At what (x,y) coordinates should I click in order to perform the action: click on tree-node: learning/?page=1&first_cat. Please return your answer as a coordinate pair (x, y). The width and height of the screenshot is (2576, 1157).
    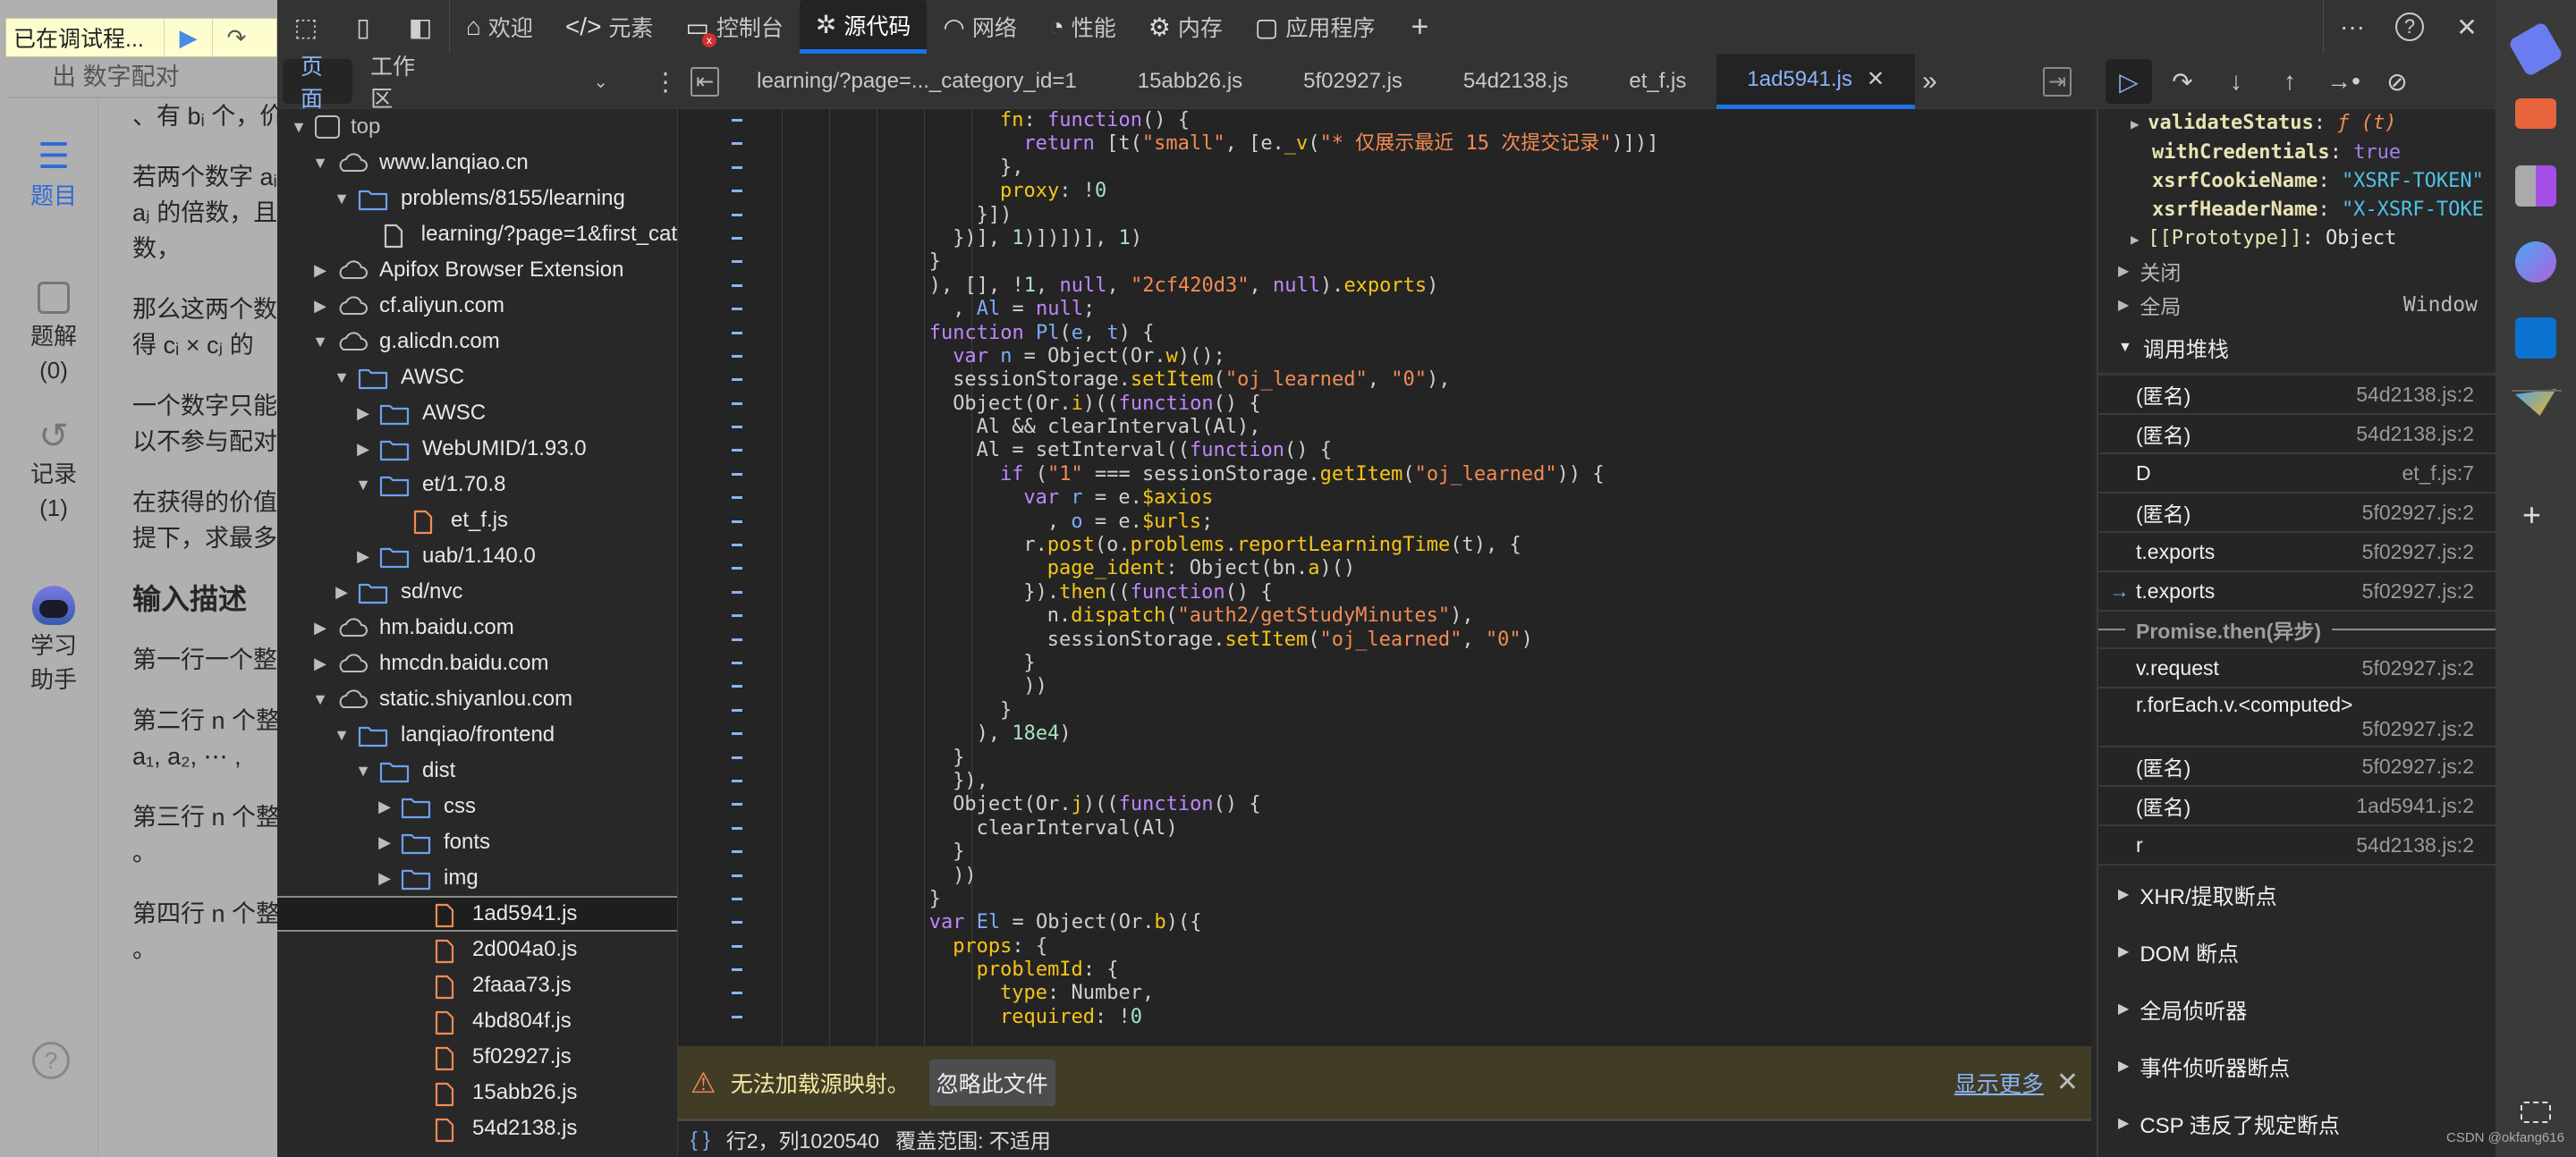
    Looking at the image, I should click on (477, 234).